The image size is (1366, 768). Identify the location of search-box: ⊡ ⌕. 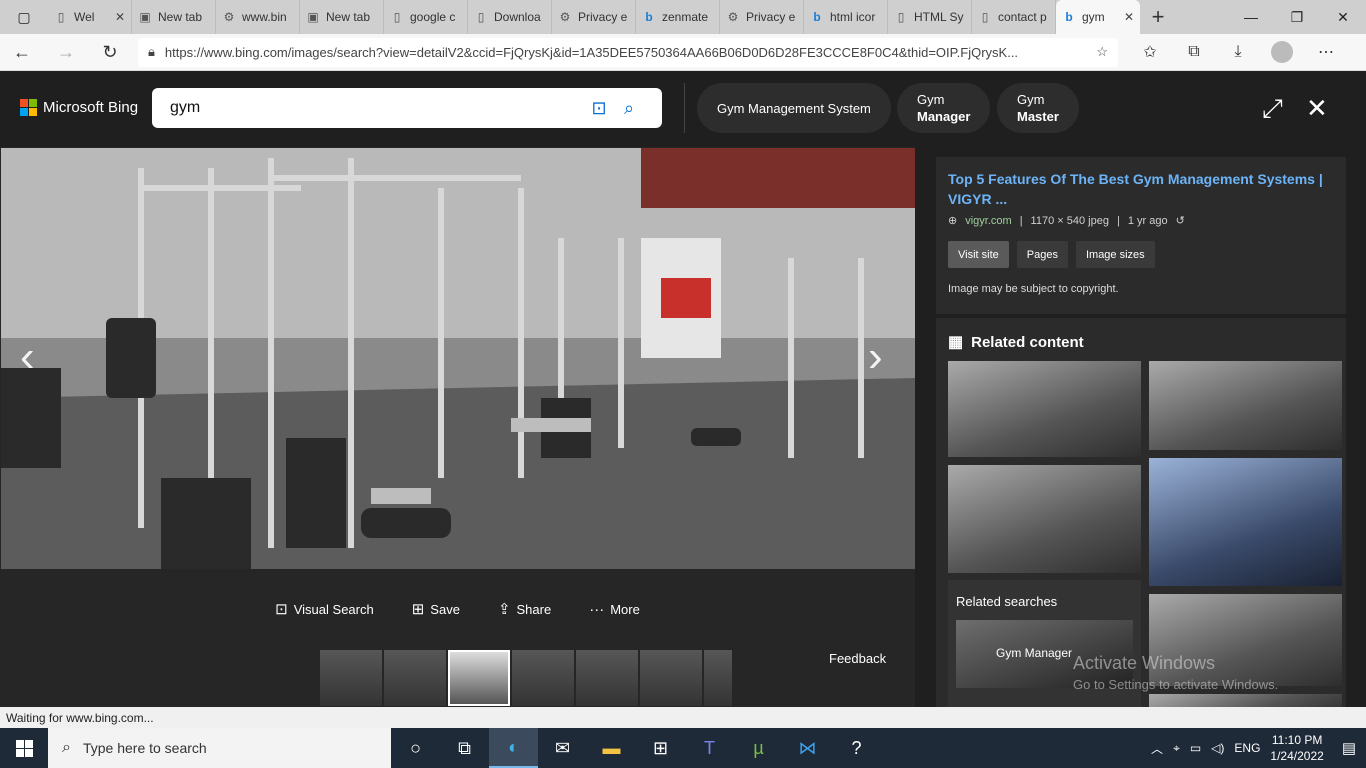
(407, 108).